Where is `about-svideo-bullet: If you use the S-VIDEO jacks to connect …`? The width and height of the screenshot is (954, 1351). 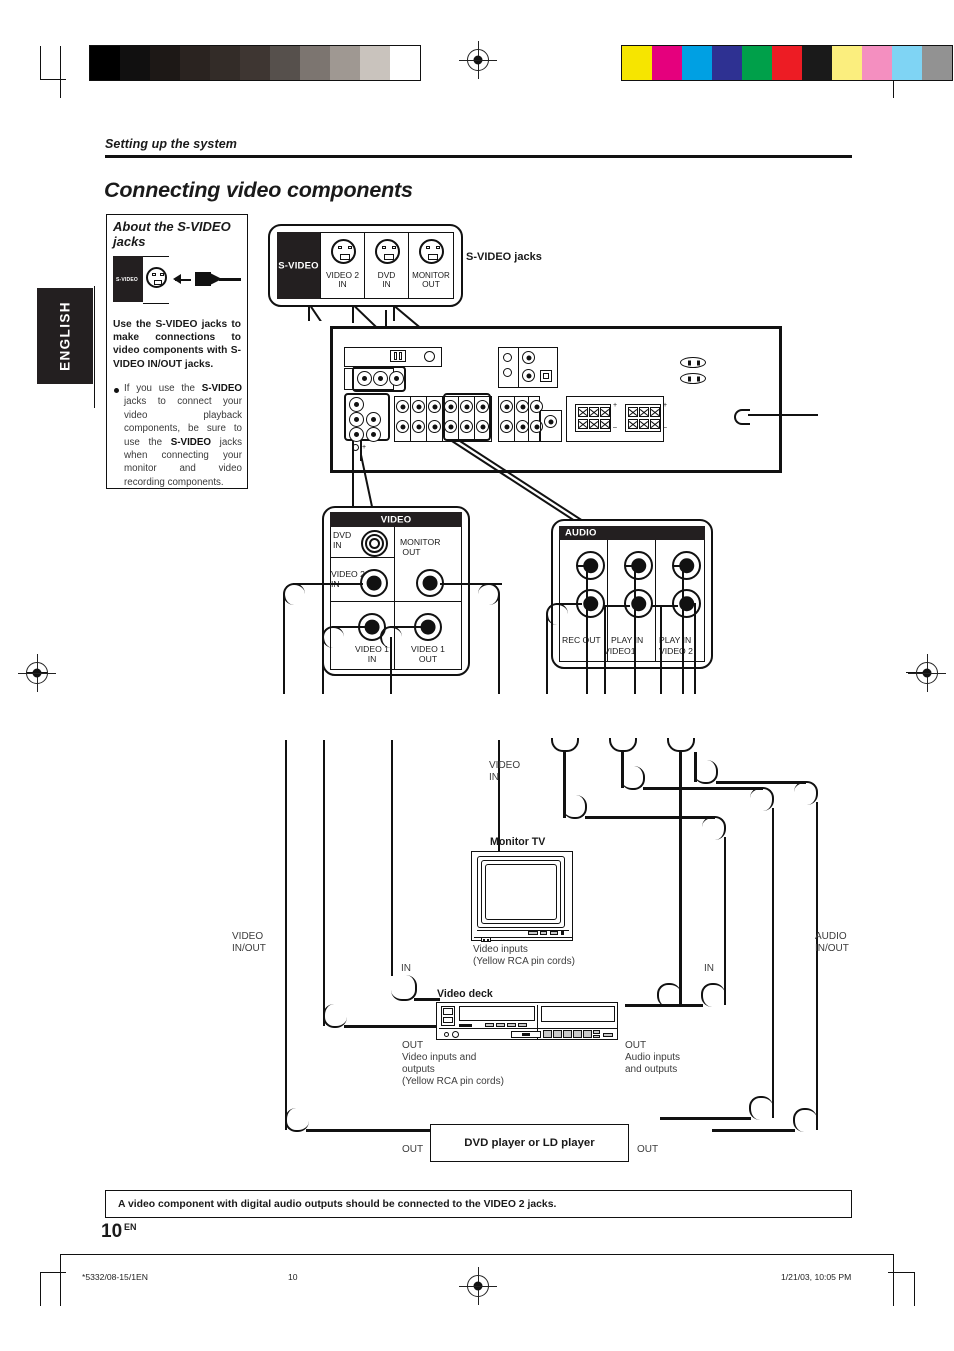
about-svideo-bullet: If you use the S-VIDEO jacks to connect … is located at coordinates (183, 435).